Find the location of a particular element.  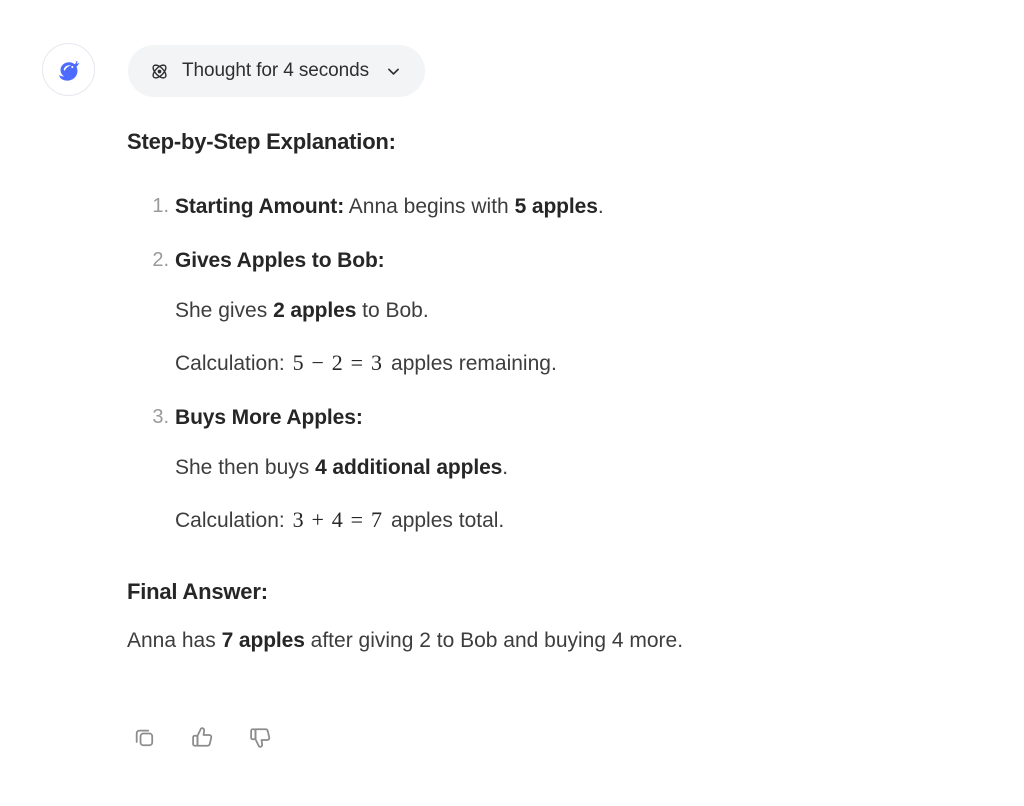

message-actions is located at coordinates (202, 739).